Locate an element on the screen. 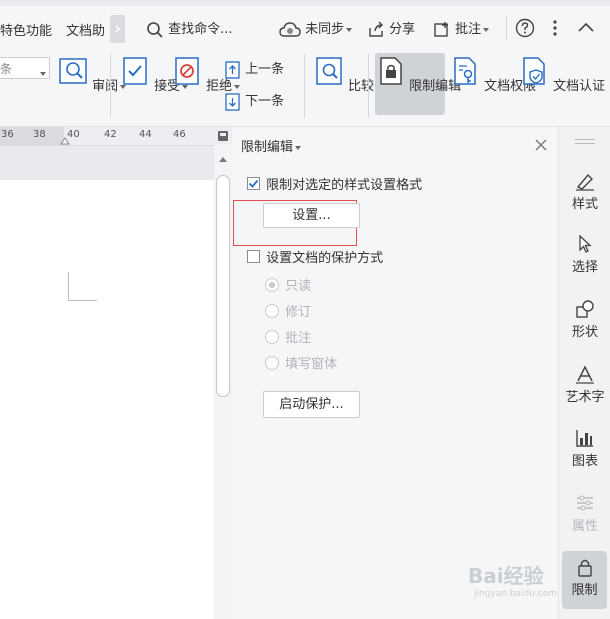  menu-separator is located at coordinates (506, 28).